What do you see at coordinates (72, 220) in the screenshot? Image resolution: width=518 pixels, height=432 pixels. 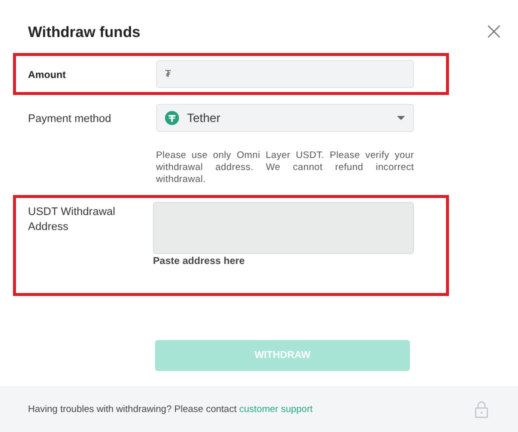 I see `field-label: USDT Withdrawal Address` at bounding box center [72, 220].